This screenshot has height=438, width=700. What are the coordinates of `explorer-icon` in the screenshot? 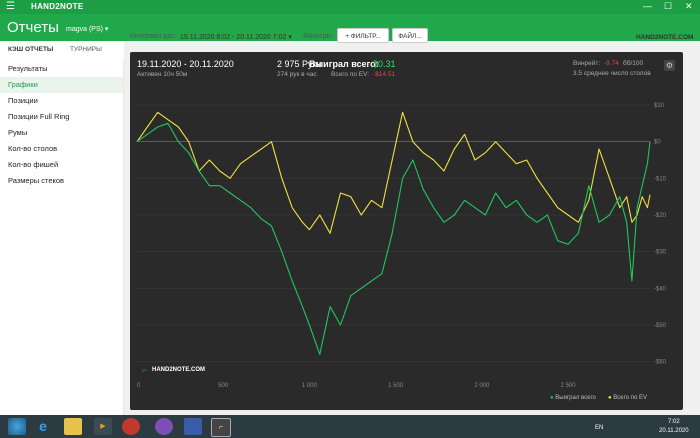 It's located at (73, 426).